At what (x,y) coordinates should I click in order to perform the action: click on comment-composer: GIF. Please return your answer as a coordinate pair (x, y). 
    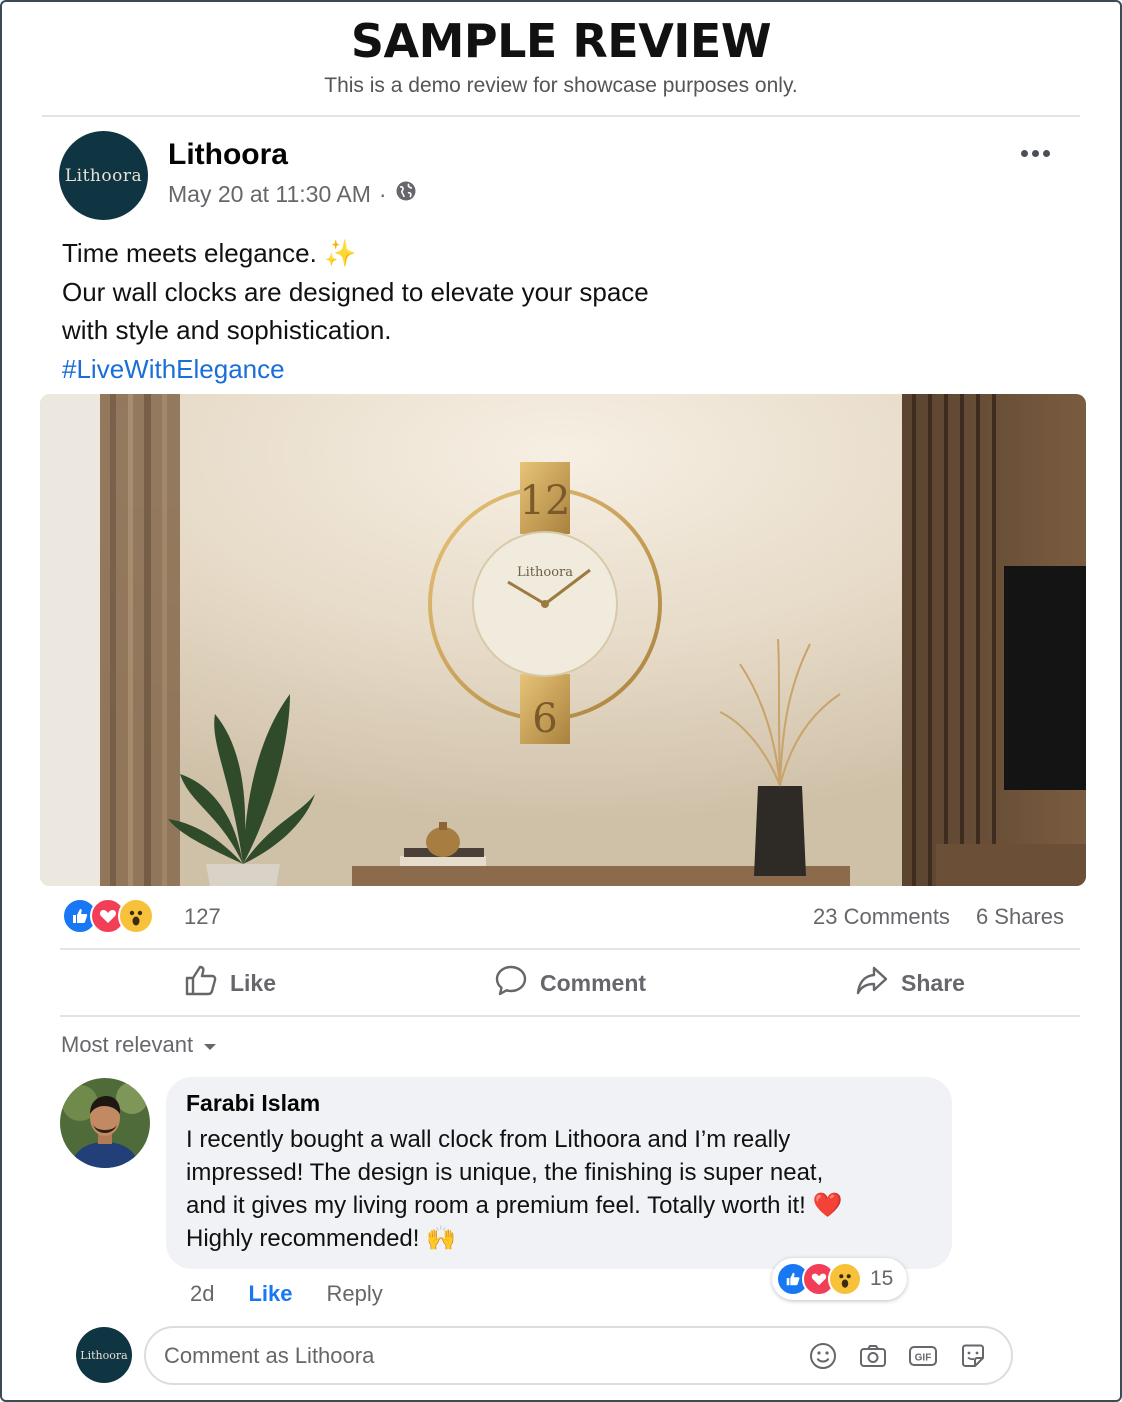
    Looking at the image, I should click on (578, 1355).